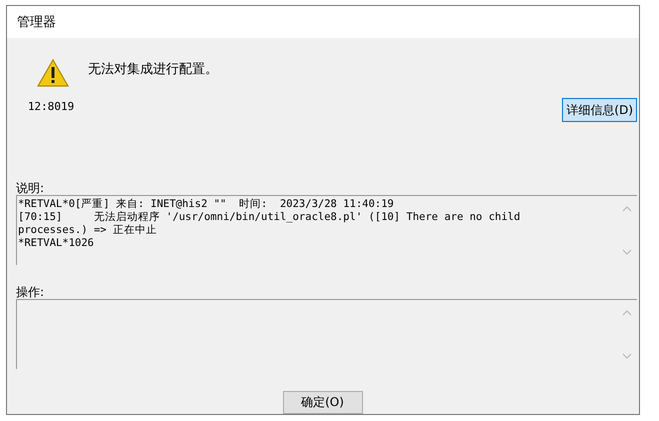  What do you see at coordinates (56, 243) in the screenshot?
I see `description-line: *RETVAL*1026` at bounding box center [56, 243].